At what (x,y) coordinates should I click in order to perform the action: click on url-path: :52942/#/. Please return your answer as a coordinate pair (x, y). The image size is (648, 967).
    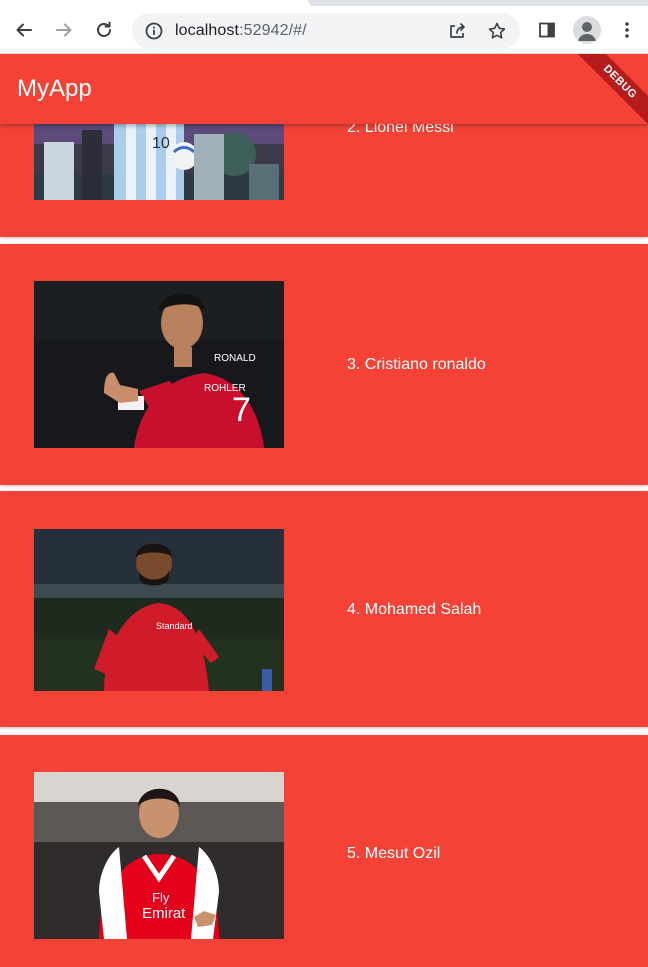
    Looking at the image, I should click on (273, 30).